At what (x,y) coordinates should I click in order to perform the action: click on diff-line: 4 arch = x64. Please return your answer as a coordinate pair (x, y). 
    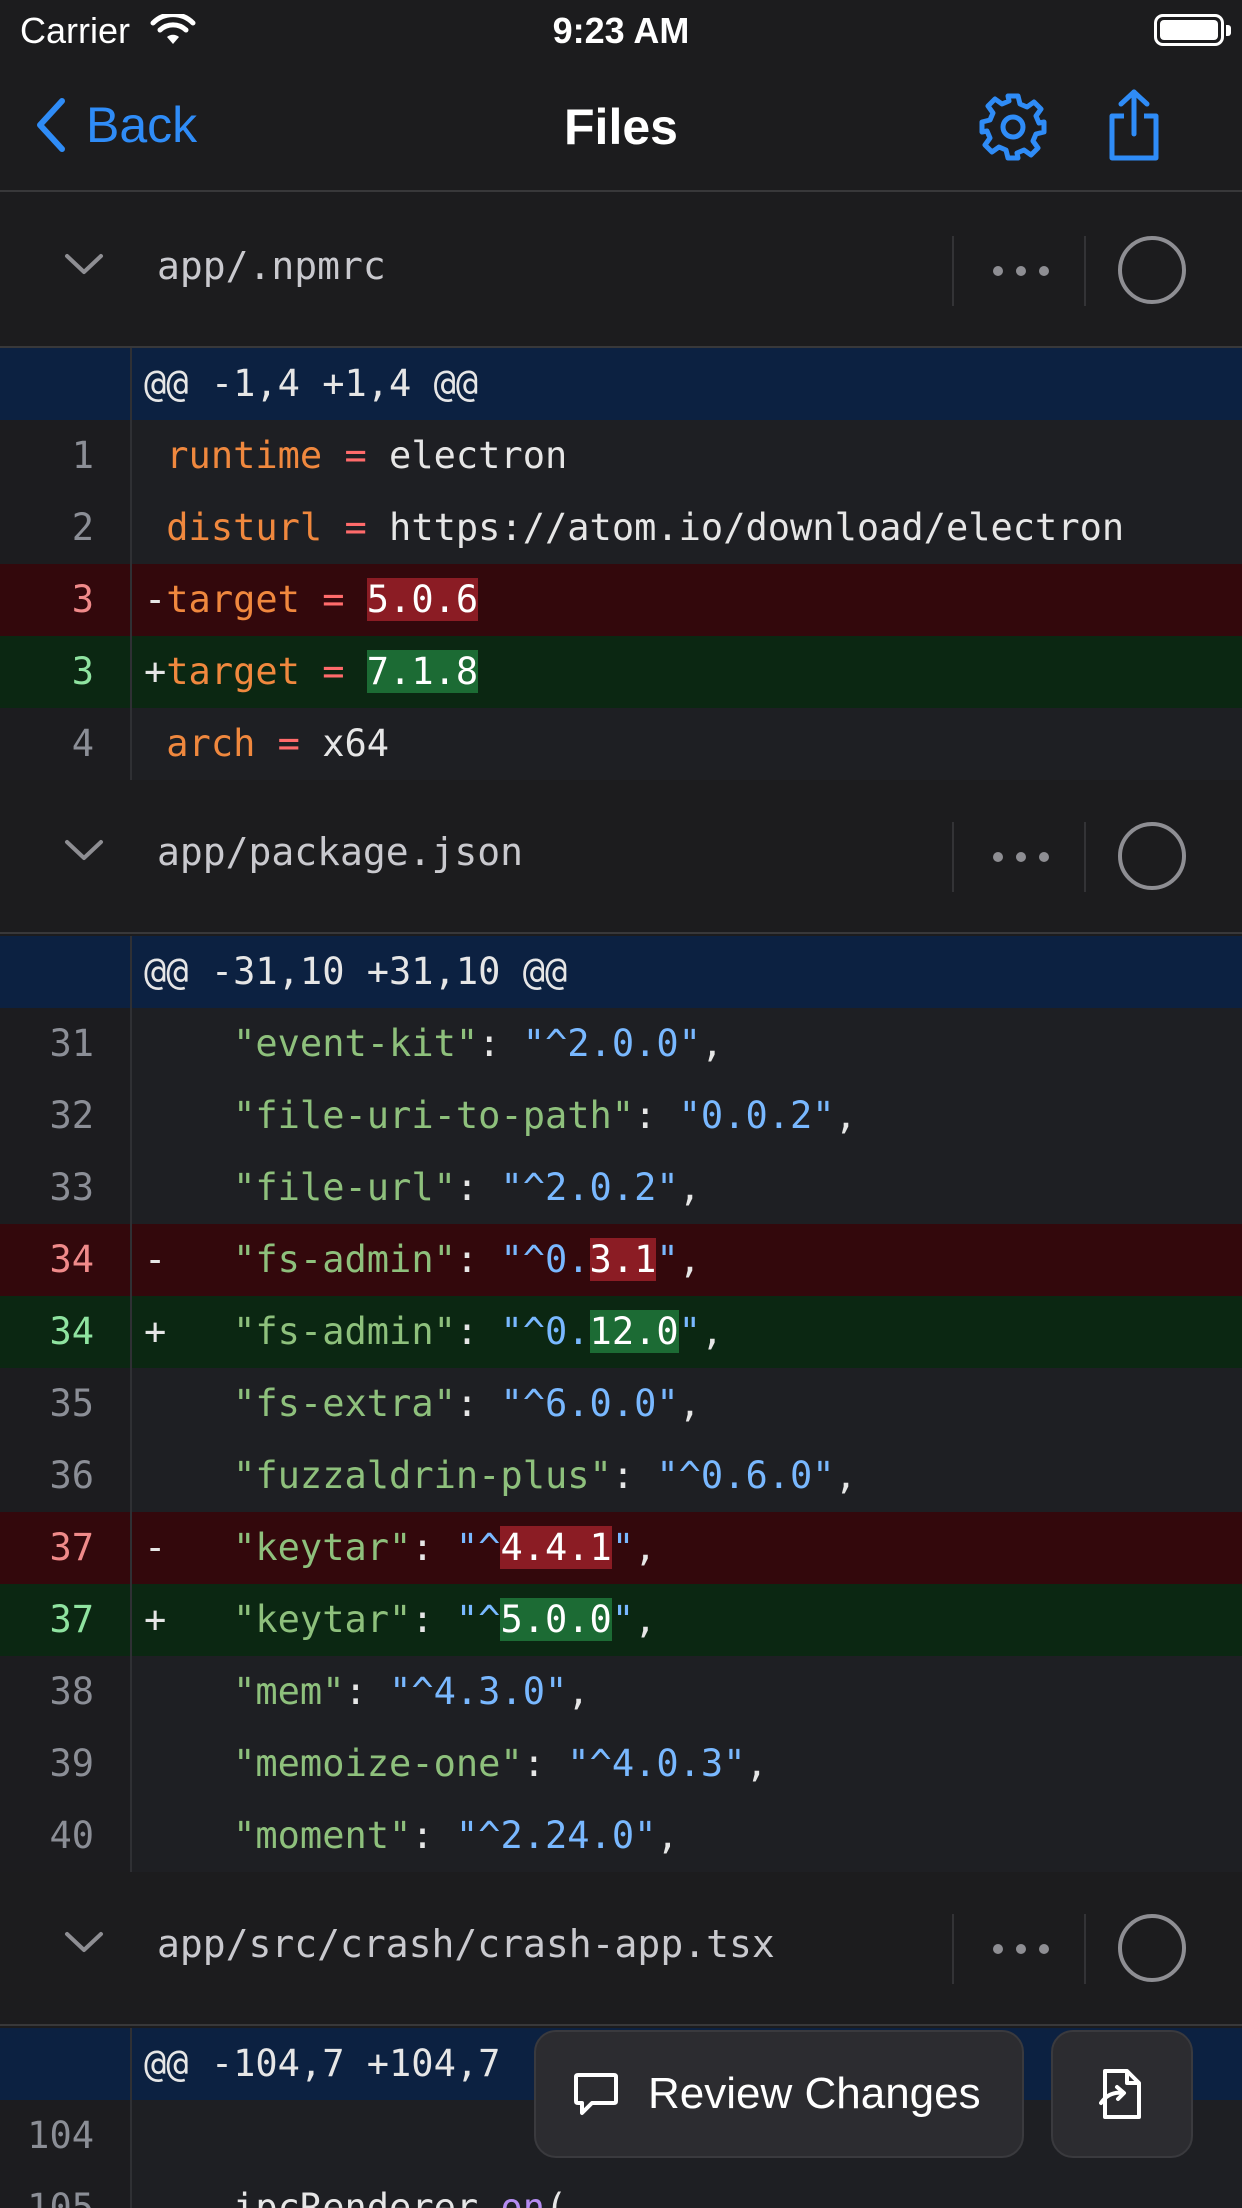
    Looking at the image, I should click on (621, 744).